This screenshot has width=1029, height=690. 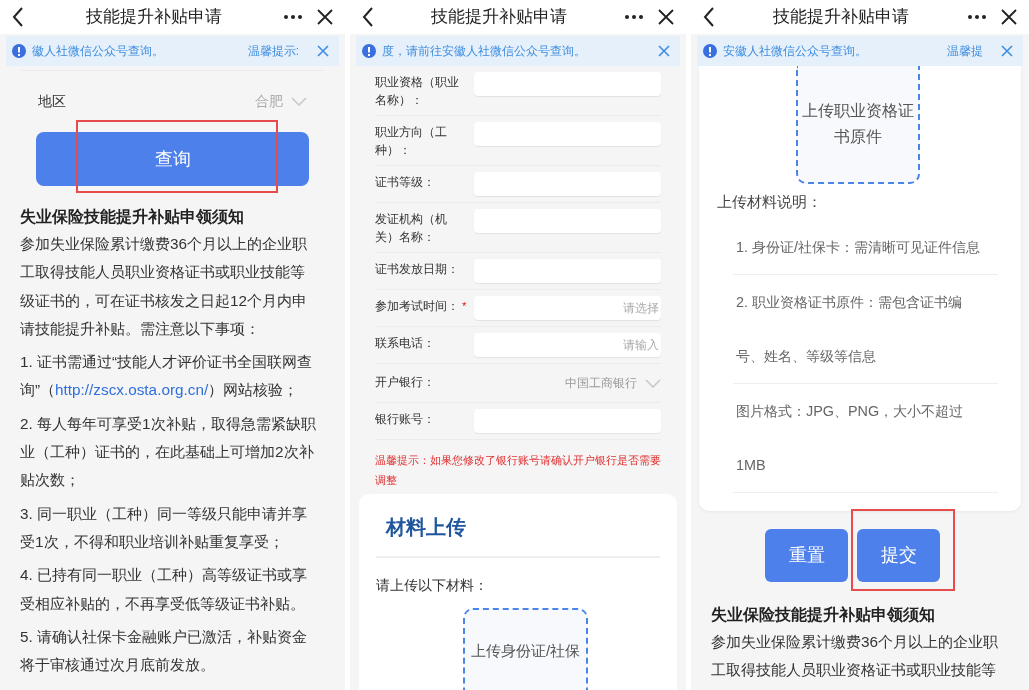 What do you see at coordinates (770, 202) in the screenshot?
I see `notes-title: 上传材料说明：` at bounding box center [770, 202].